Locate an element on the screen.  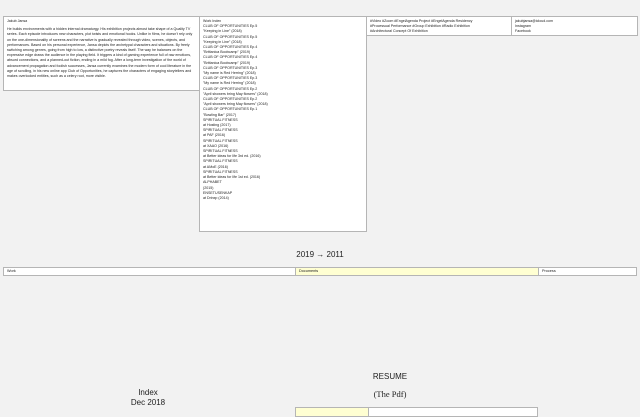
work-index-item: at Drinxp (2014) is located at coordinates (283, 198).